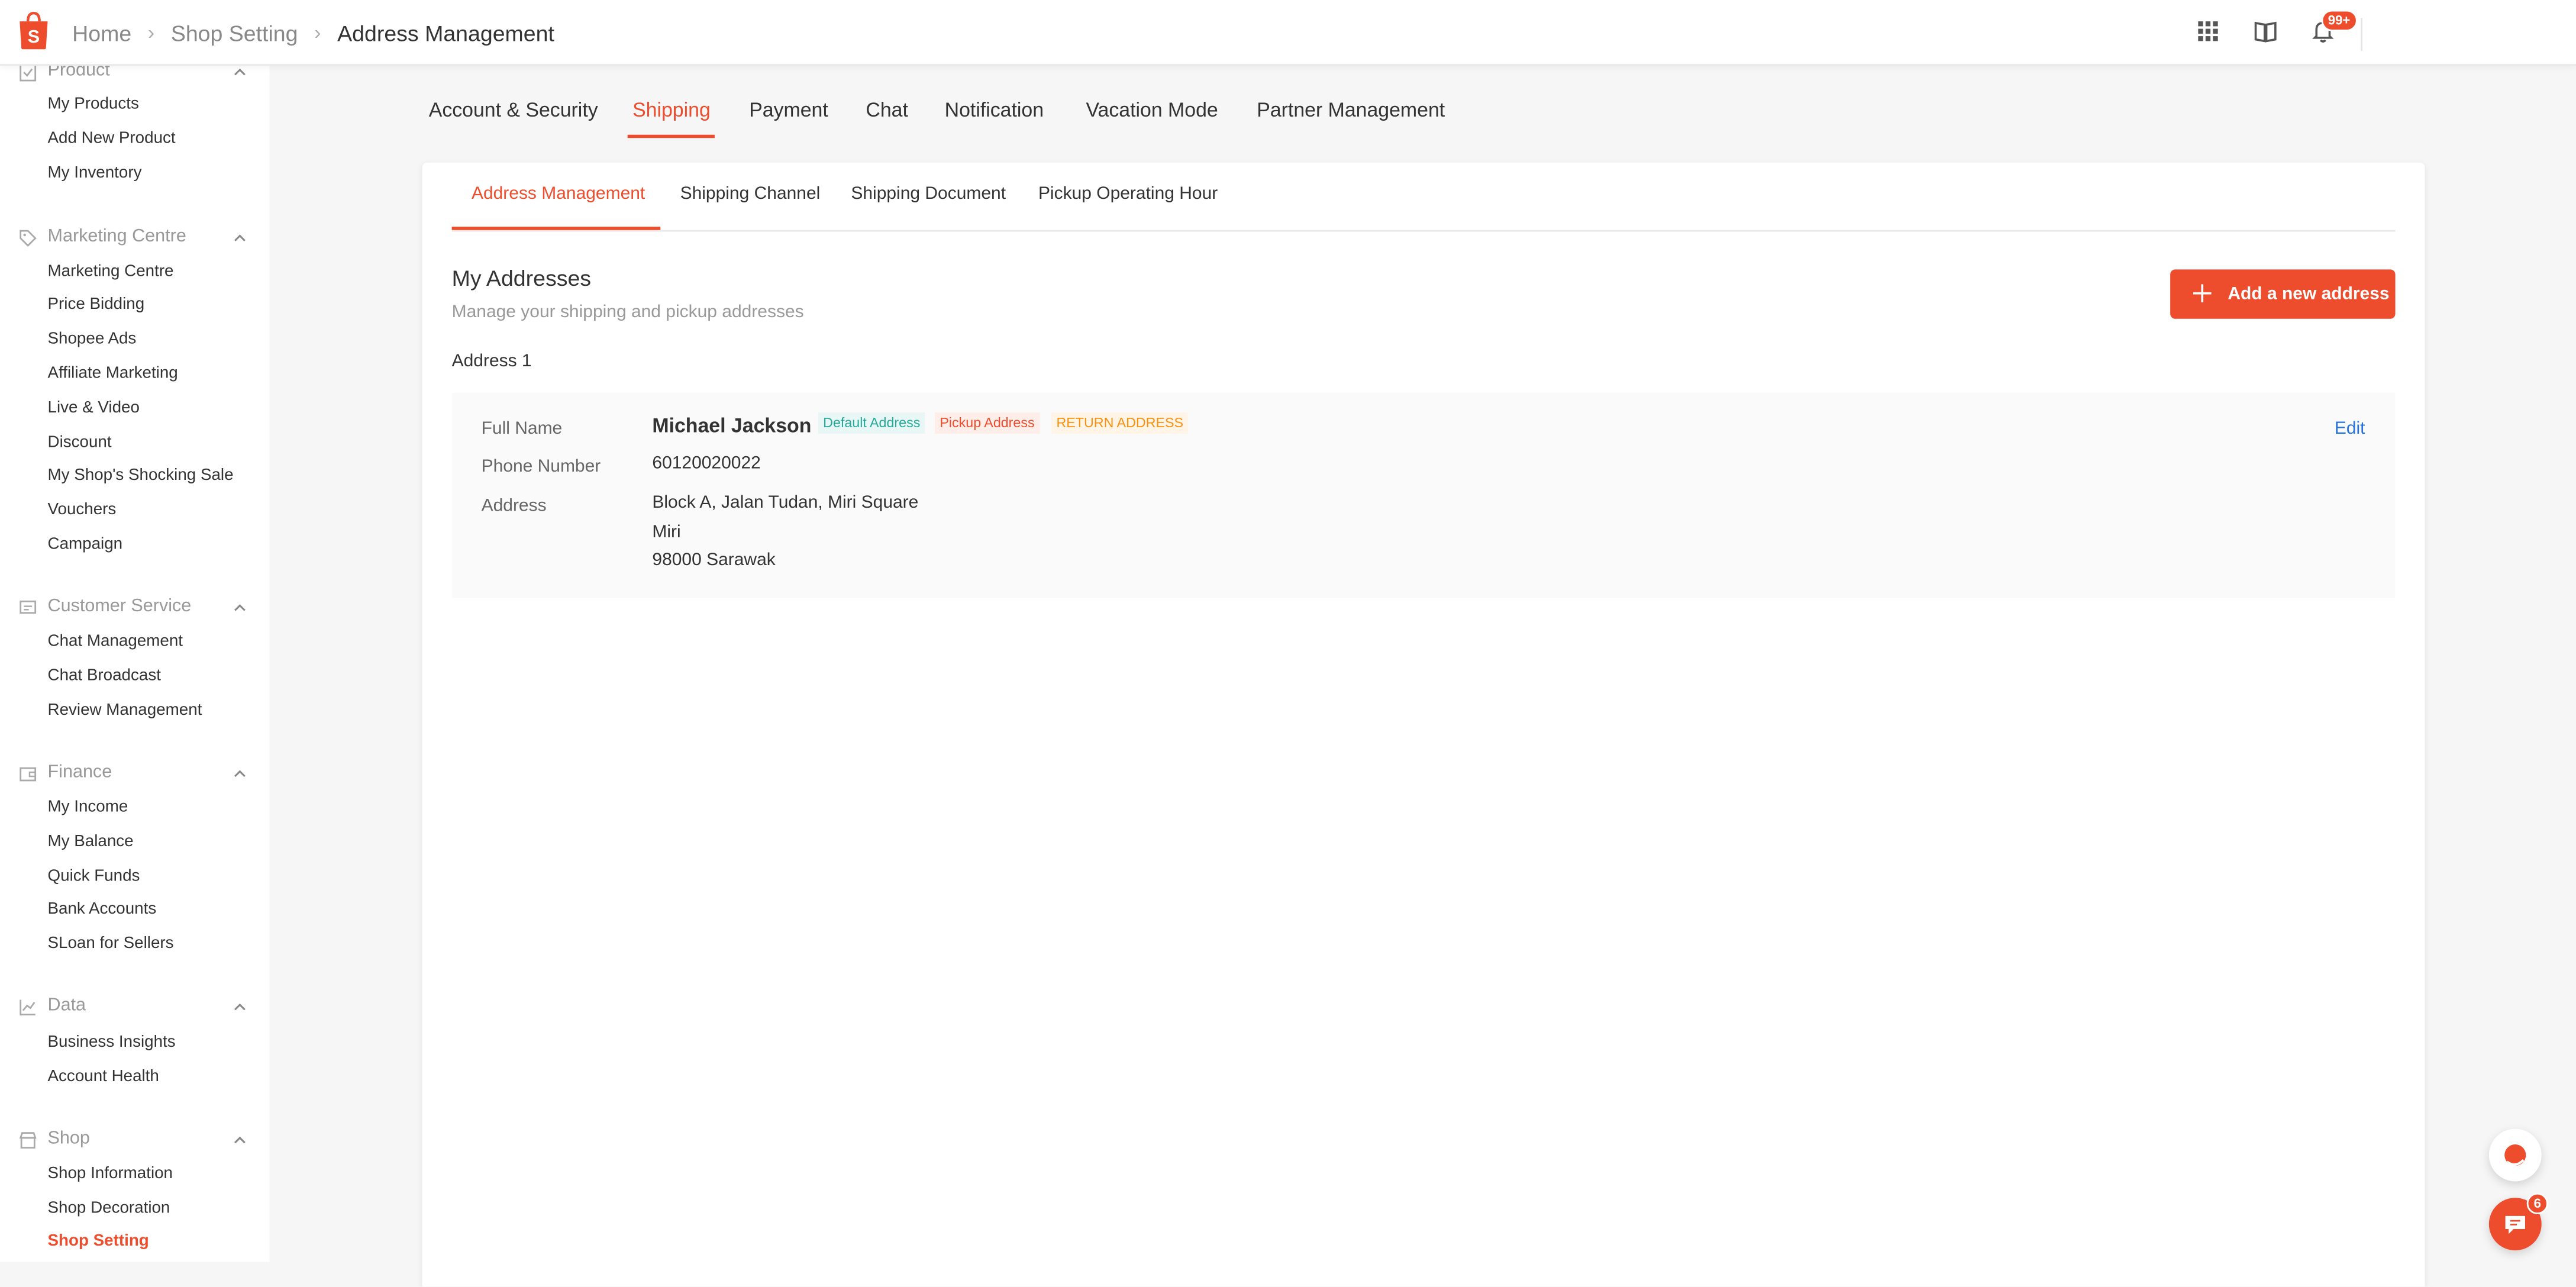 The width and height of the screenshot is (2576, 1287). Describe the element at coordinates (28, 774) in the screenshot. I see `wallet-icon` at that location.